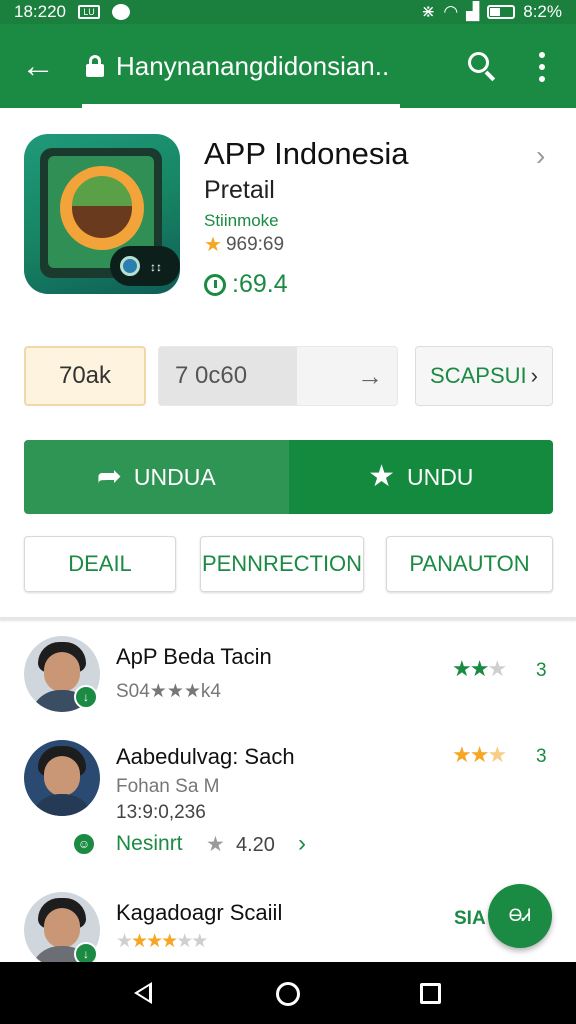  Describe the element at coordinates (255, 845) in the screenshot. I see `review-extra-rating: 4.20` at that location.